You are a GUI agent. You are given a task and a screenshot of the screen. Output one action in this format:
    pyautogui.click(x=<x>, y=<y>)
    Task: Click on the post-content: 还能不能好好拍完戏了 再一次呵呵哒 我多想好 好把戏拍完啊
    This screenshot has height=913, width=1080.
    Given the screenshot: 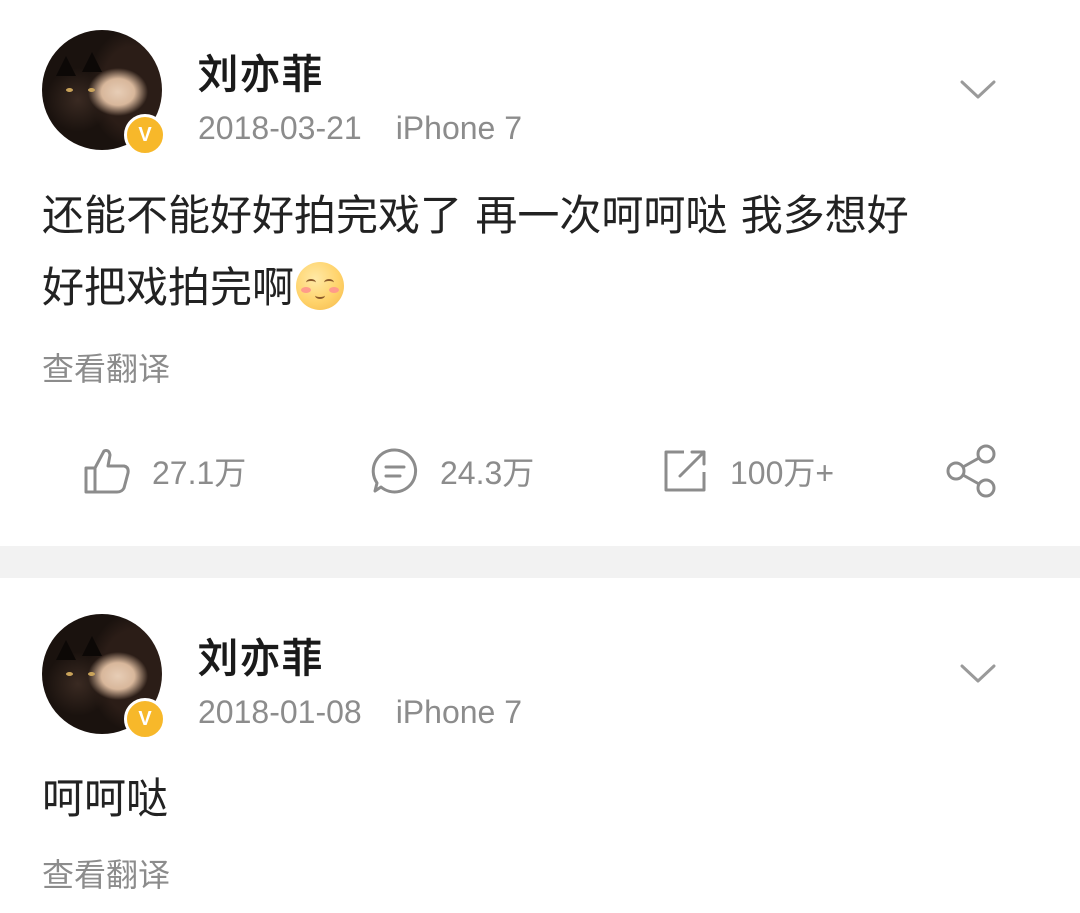 What is the action you would take?
    pyautogui.click(x=542, y=252)
    